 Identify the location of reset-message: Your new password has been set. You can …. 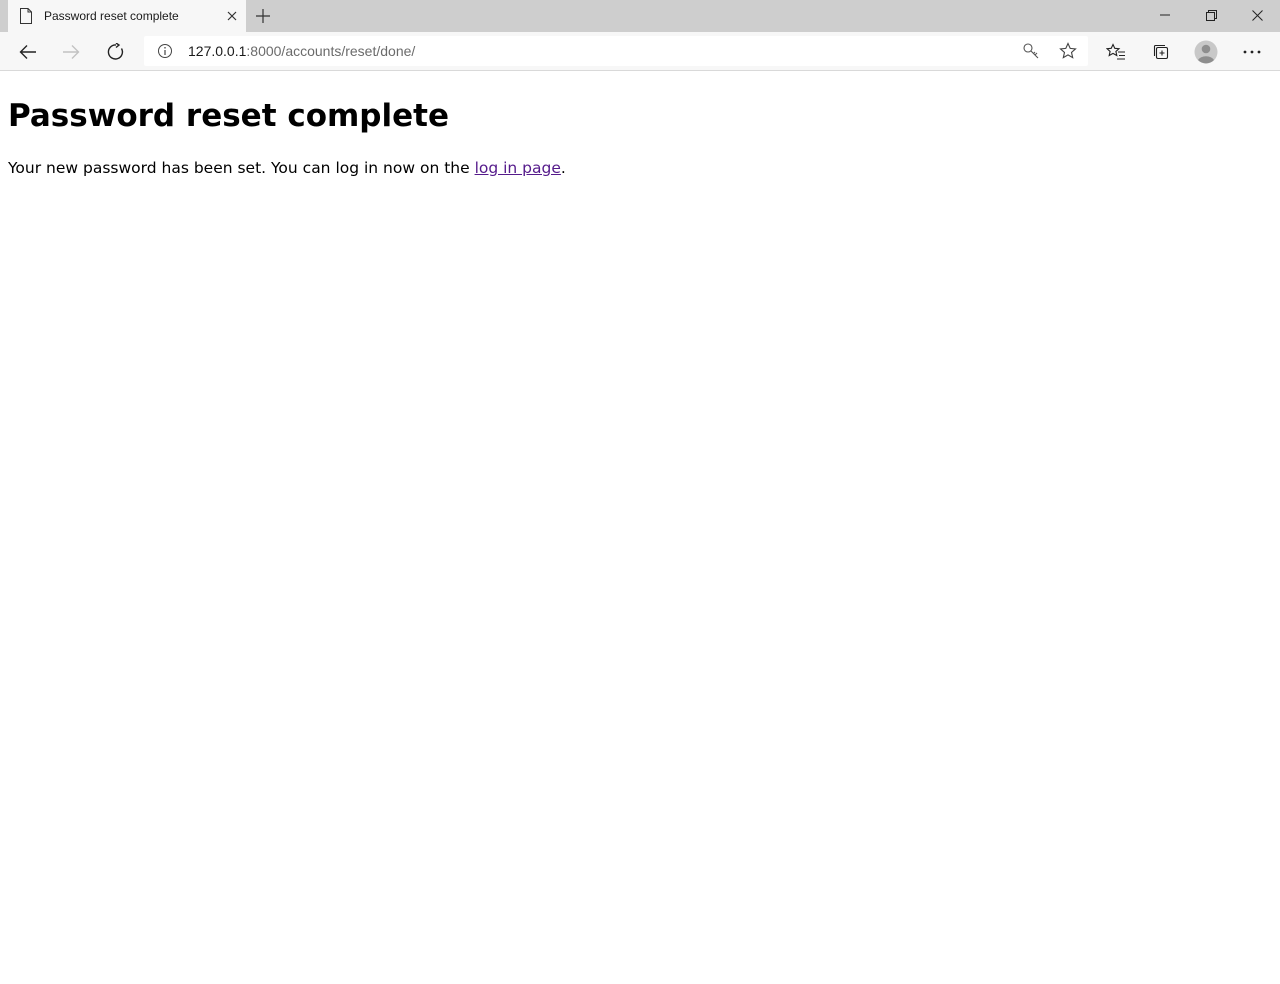
(287, 168).